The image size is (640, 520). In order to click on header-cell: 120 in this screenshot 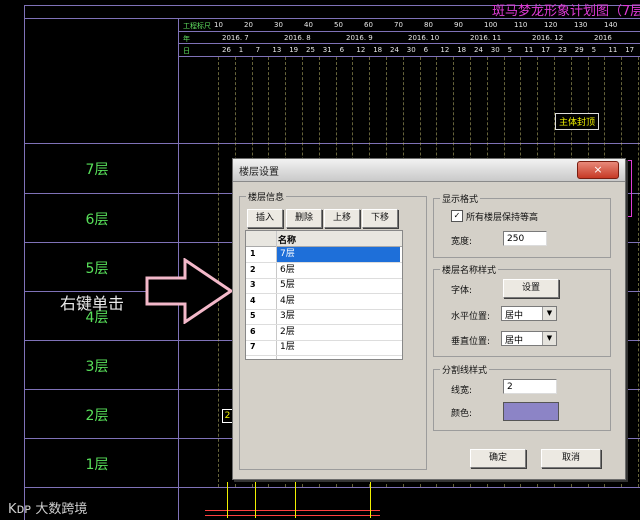, I will do `click(551, 25)`.